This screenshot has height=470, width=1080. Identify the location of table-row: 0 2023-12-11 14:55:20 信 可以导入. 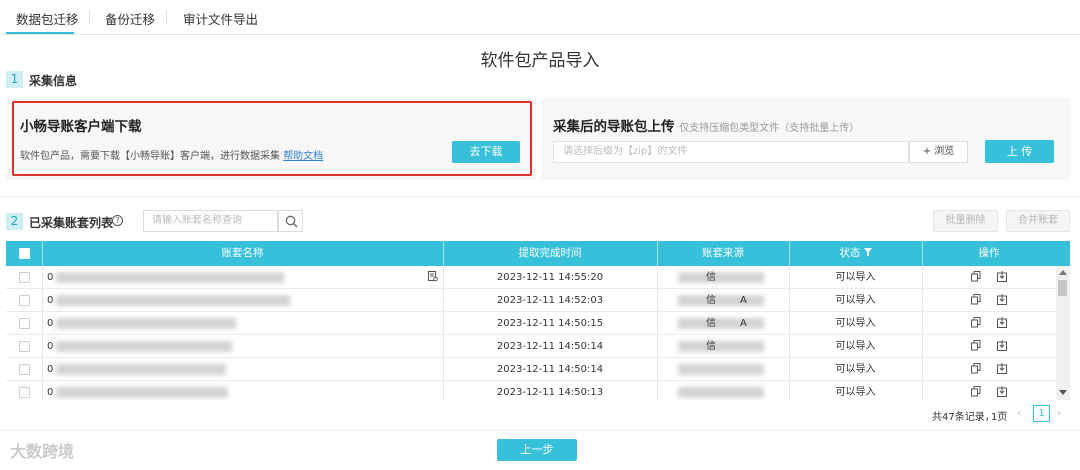
(531, 277).